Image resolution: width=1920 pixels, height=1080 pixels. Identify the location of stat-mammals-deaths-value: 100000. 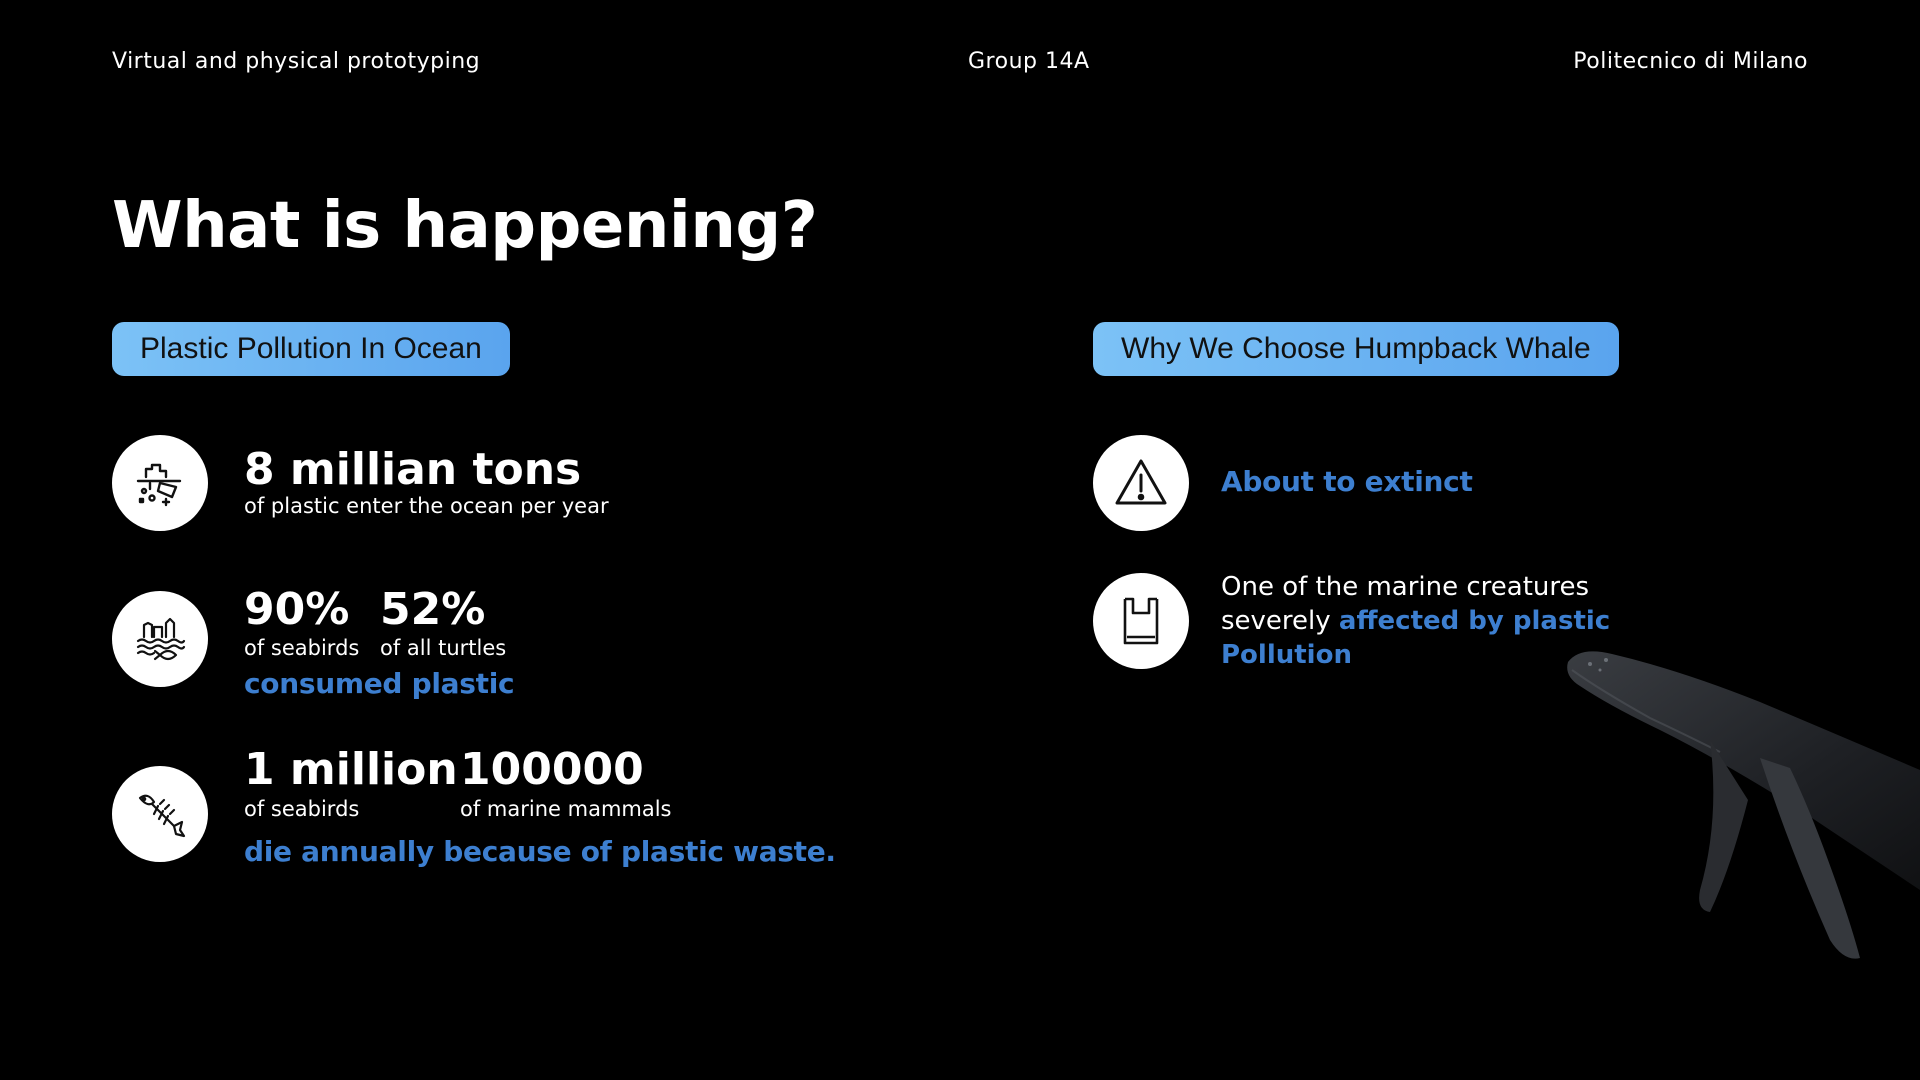
(552, 769).